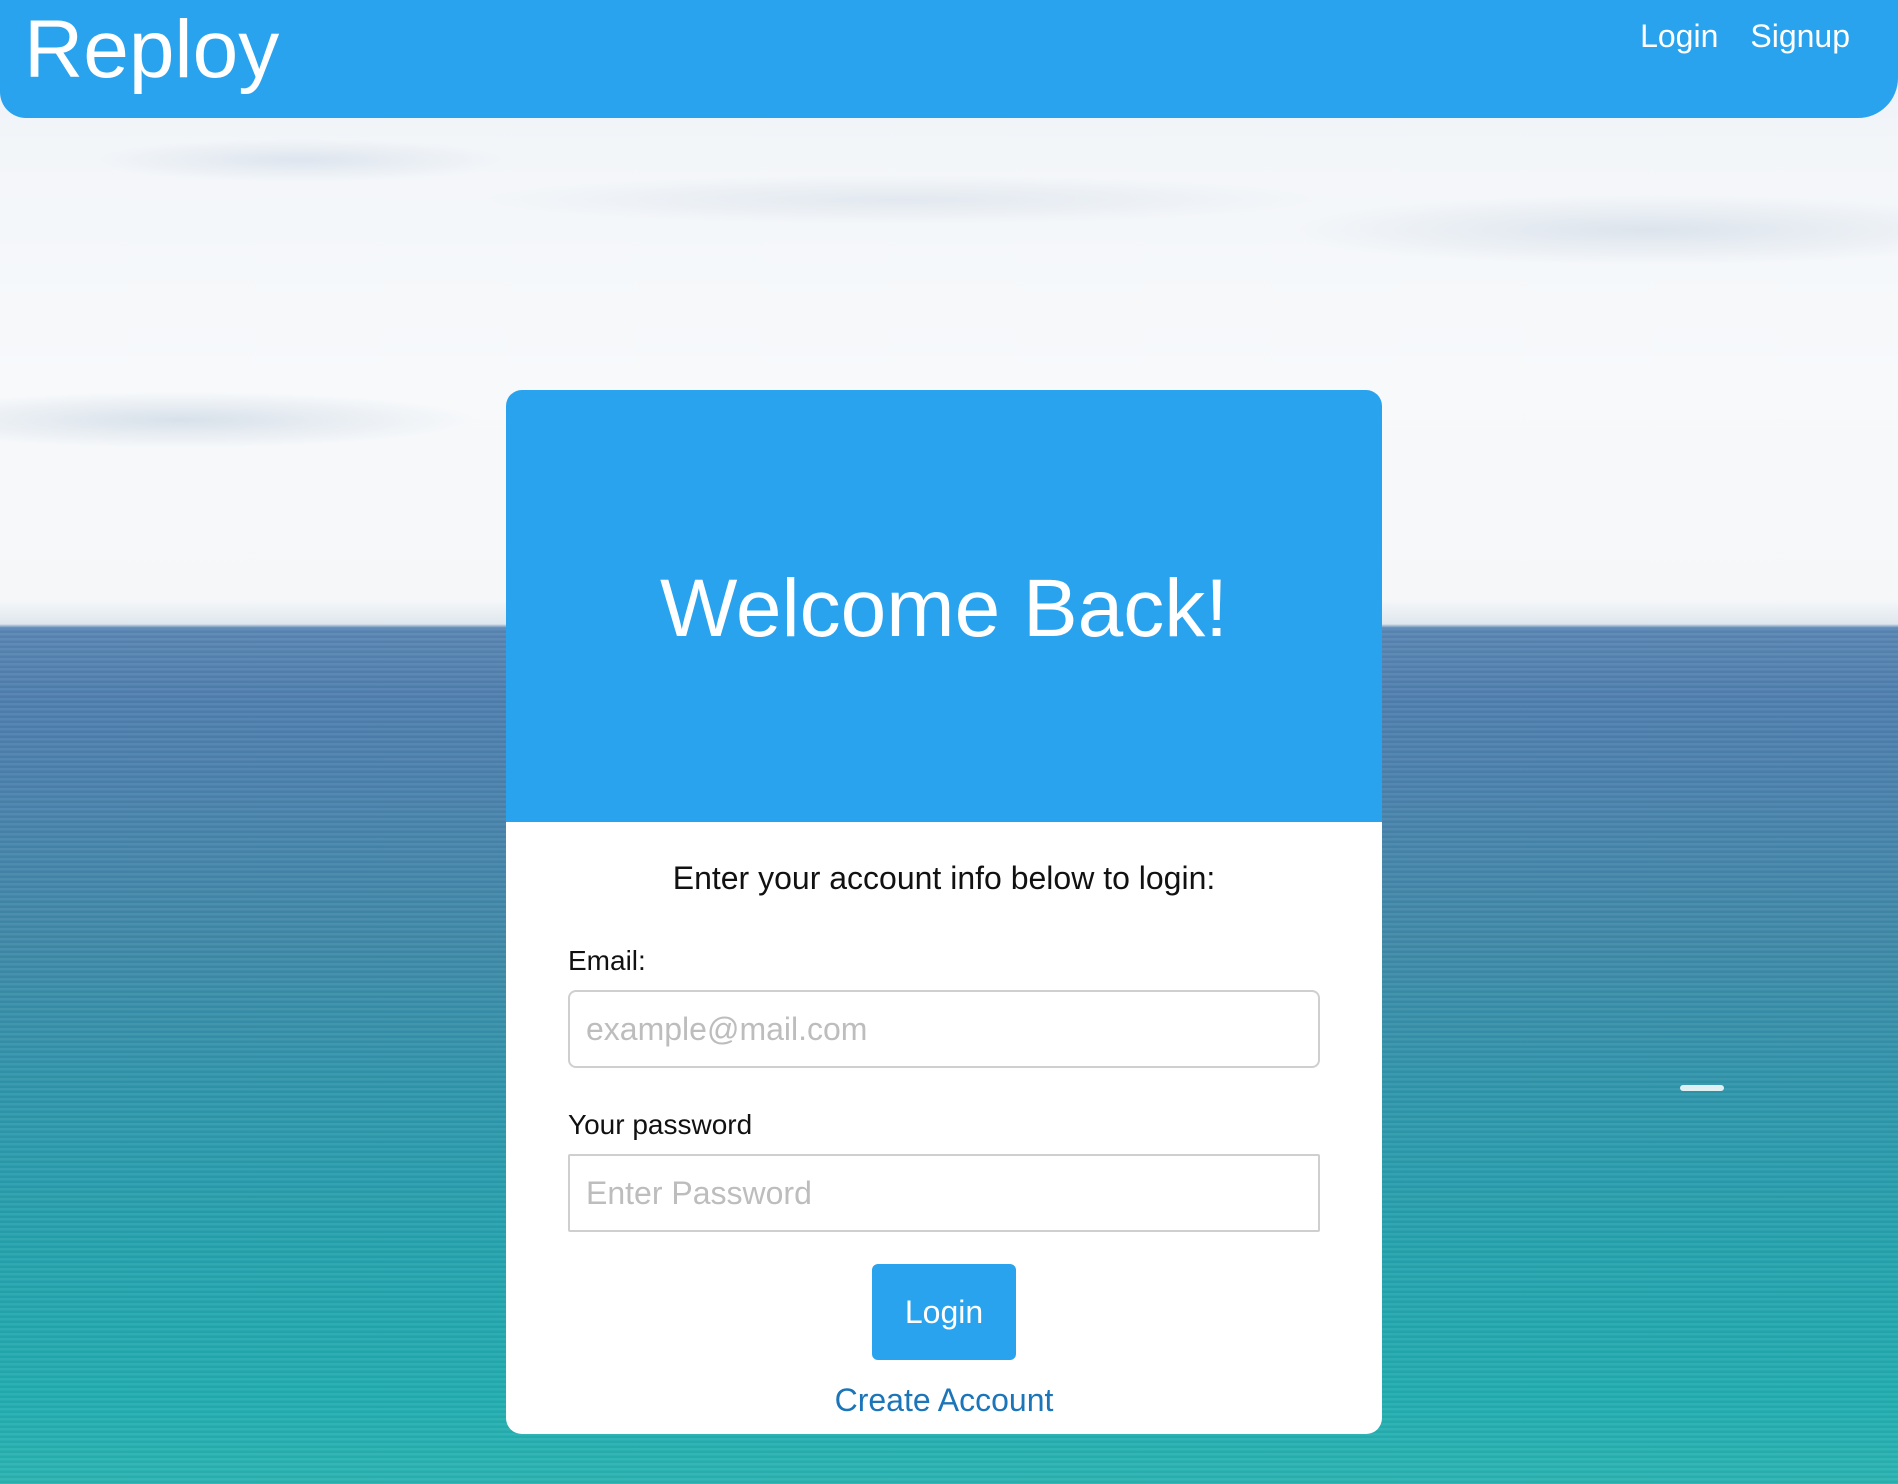 The height and width of the screenshot is (1484, 1898). I want to click on card-header: Welcome Back!, so click(944, 606).